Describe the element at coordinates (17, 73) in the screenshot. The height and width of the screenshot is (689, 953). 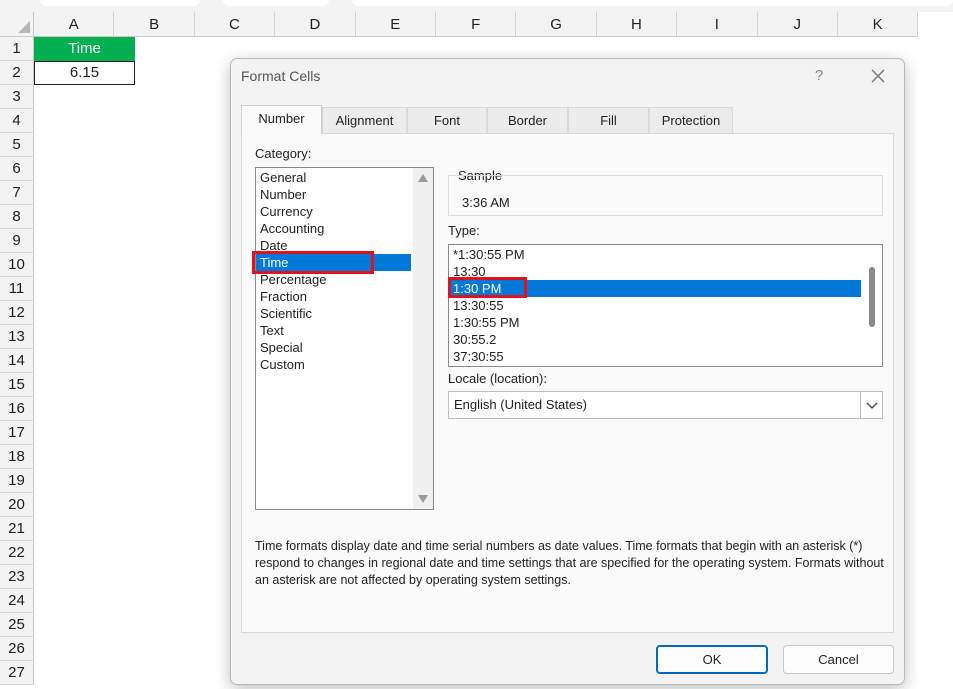
I see `row-header: 2` at that location.